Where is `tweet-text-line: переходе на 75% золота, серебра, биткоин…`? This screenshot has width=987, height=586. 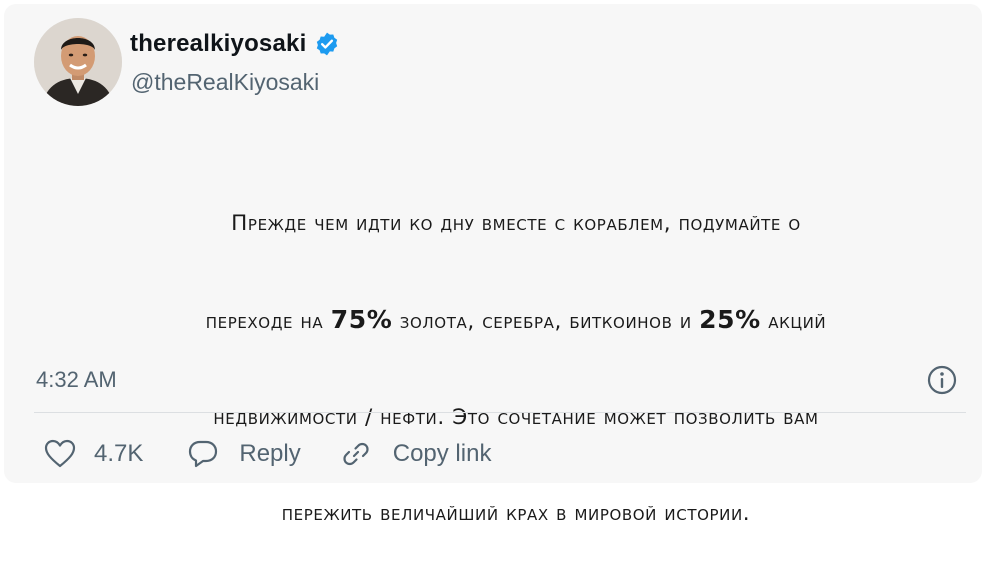 tweet-text-line: переходе на 75% золота, серебра, биткоин… is located at coordinates (515, 321).